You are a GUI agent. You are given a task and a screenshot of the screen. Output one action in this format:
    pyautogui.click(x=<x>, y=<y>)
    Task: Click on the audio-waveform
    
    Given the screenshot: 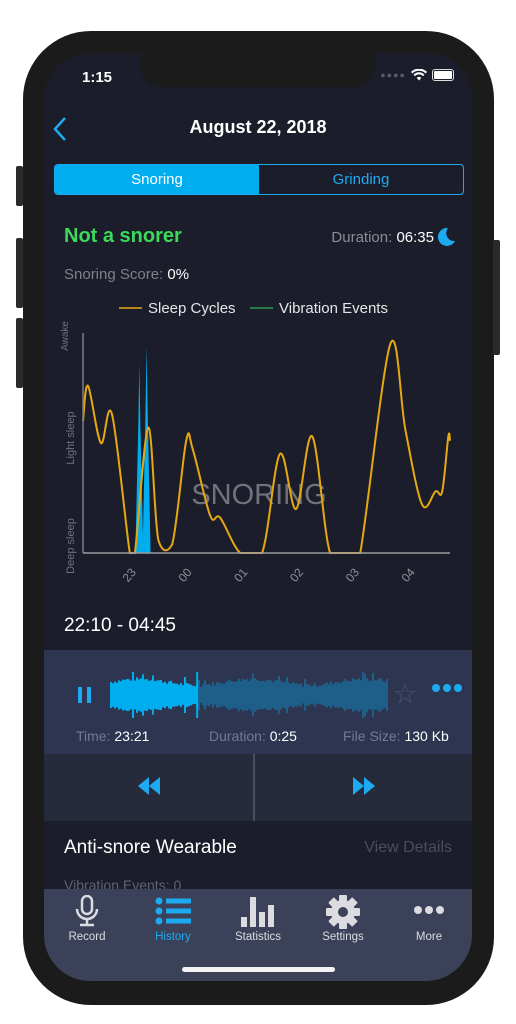 What is the action you would take?
    pyautogui.click(x=249, y=695)
    